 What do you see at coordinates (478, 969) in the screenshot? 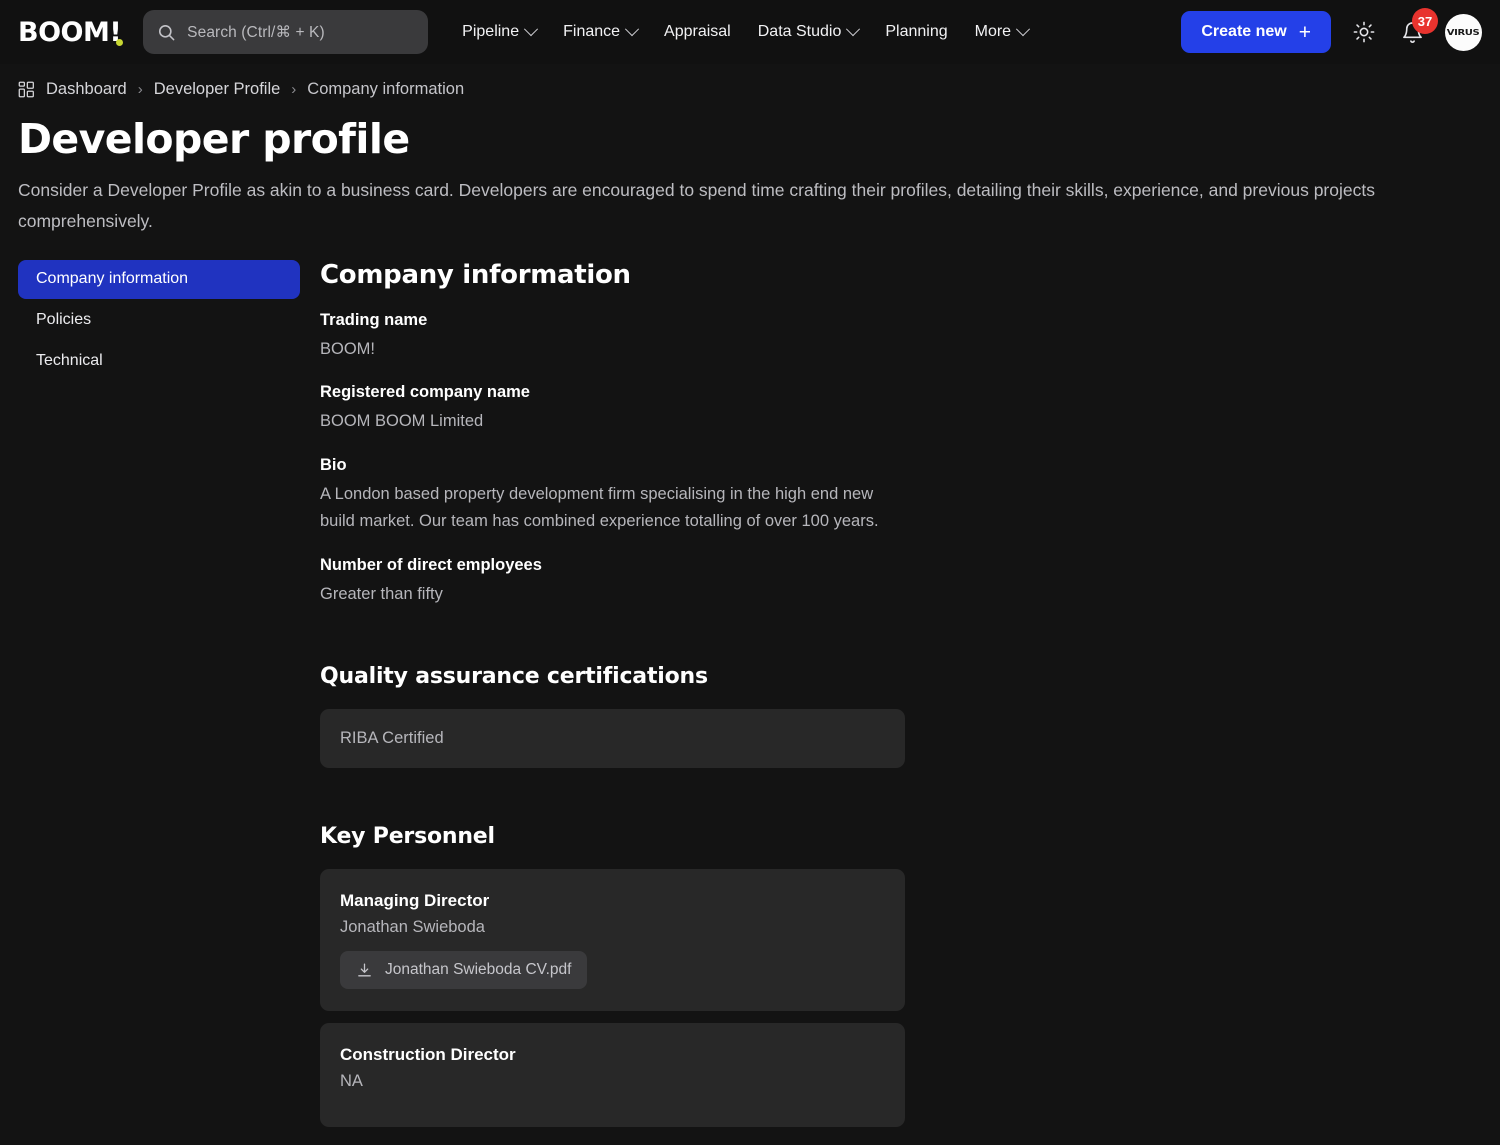
I see `attachment-filename: Jonathan Swieboda CV.pdf` at bounding box center [478, 969].